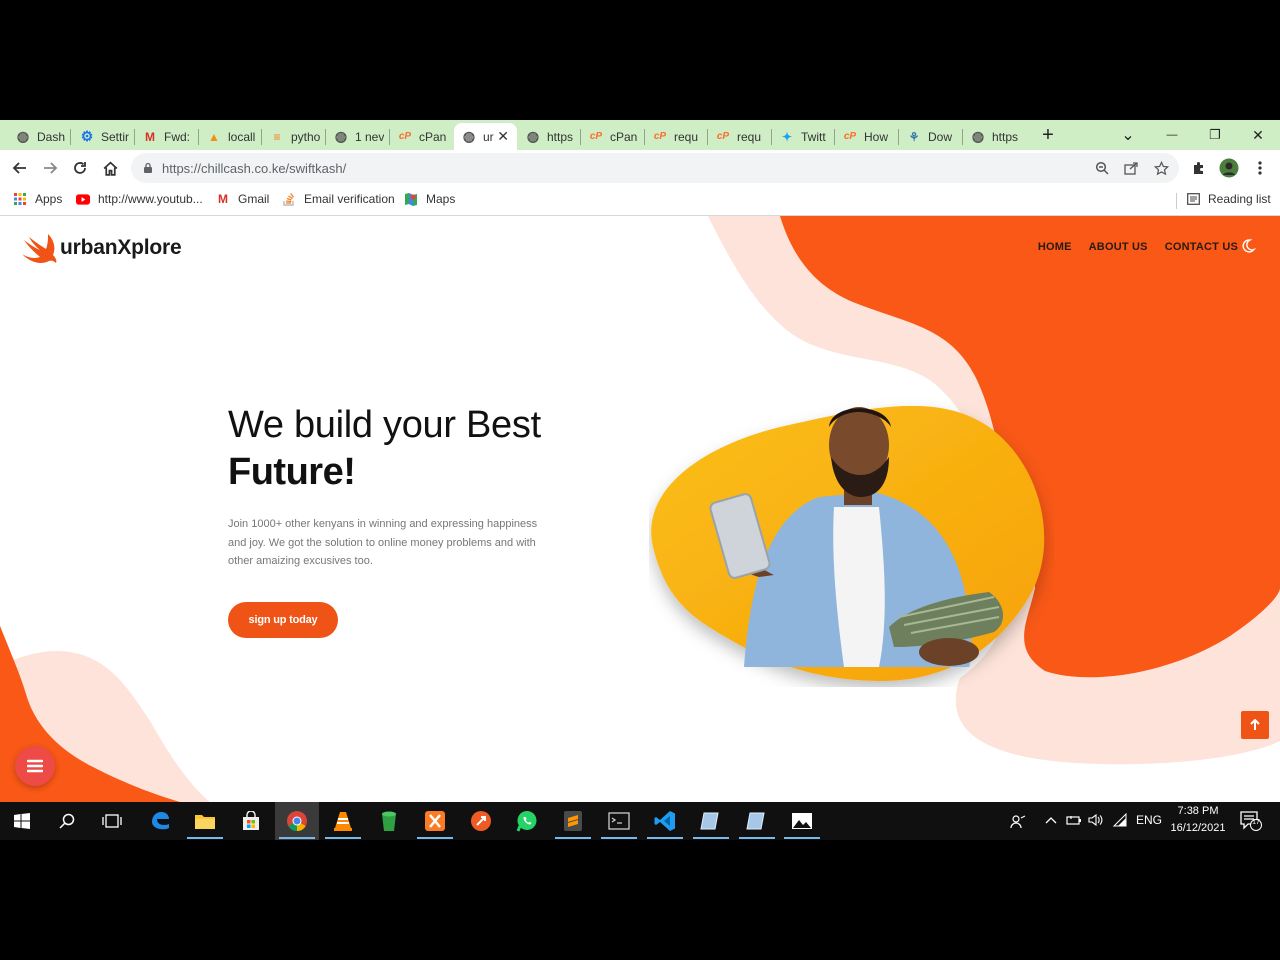 This screenshot has height=960, width=1280. I want to click on edge-taskbar-icon, so click(160, 821).